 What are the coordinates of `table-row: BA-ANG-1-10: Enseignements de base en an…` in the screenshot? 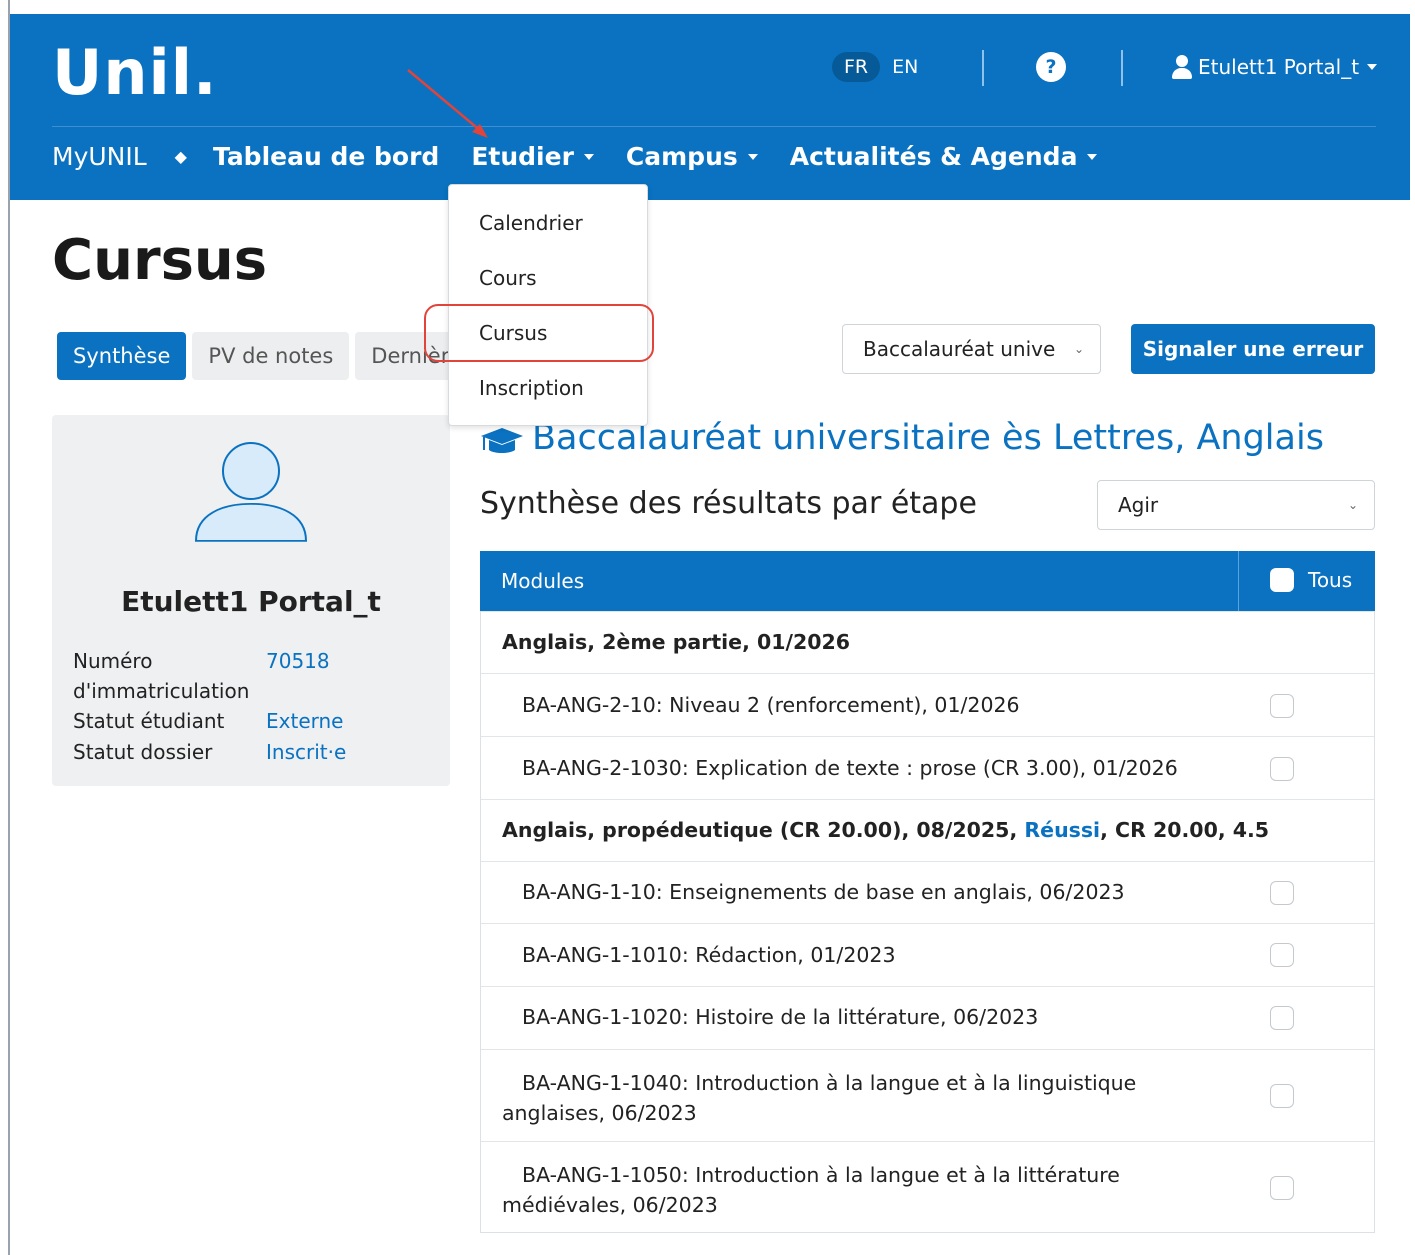 It's located at (927, 892).